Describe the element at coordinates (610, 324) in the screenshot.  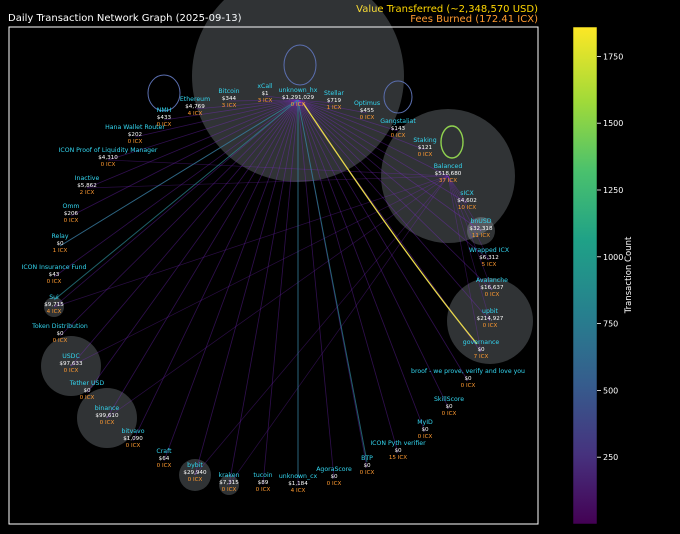
I see `colorbar-tick-label: 750` at that location.